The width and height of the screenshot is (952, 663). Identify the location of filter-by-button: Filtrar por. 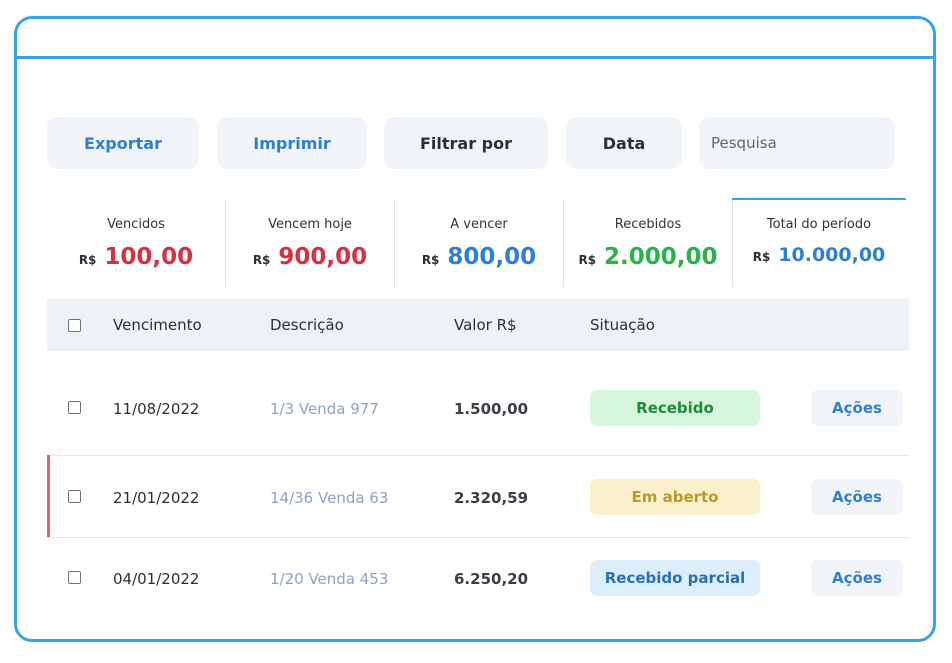
(466, 143).